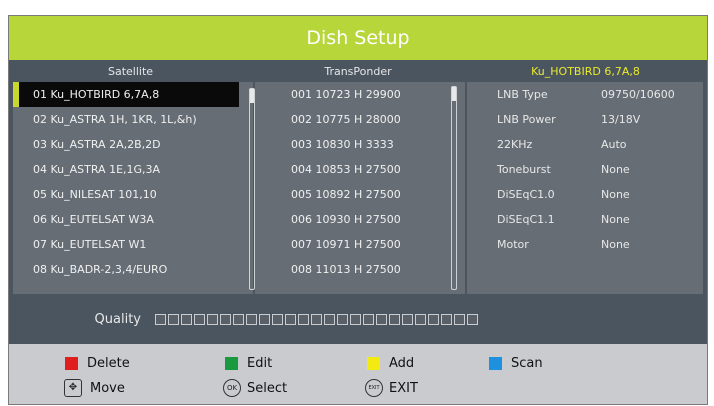 Image resolution: width=714 pixels, height=406 pixels. What do you see at coordinates (374, 388) in the screenshot?
I see `exit-button-icon: EXIT` at bounding box center [374, 388].